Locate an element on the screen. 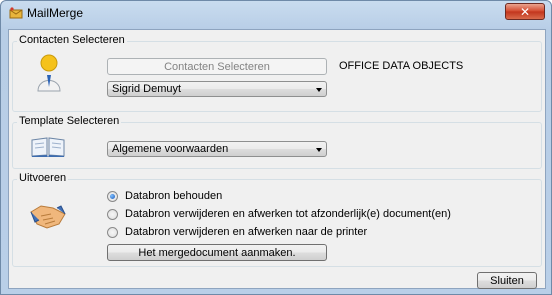 This screenshot has height=295, width=552. data-source-label: OFFICE DATA OBJECTS is located at coordinates (401, 66).